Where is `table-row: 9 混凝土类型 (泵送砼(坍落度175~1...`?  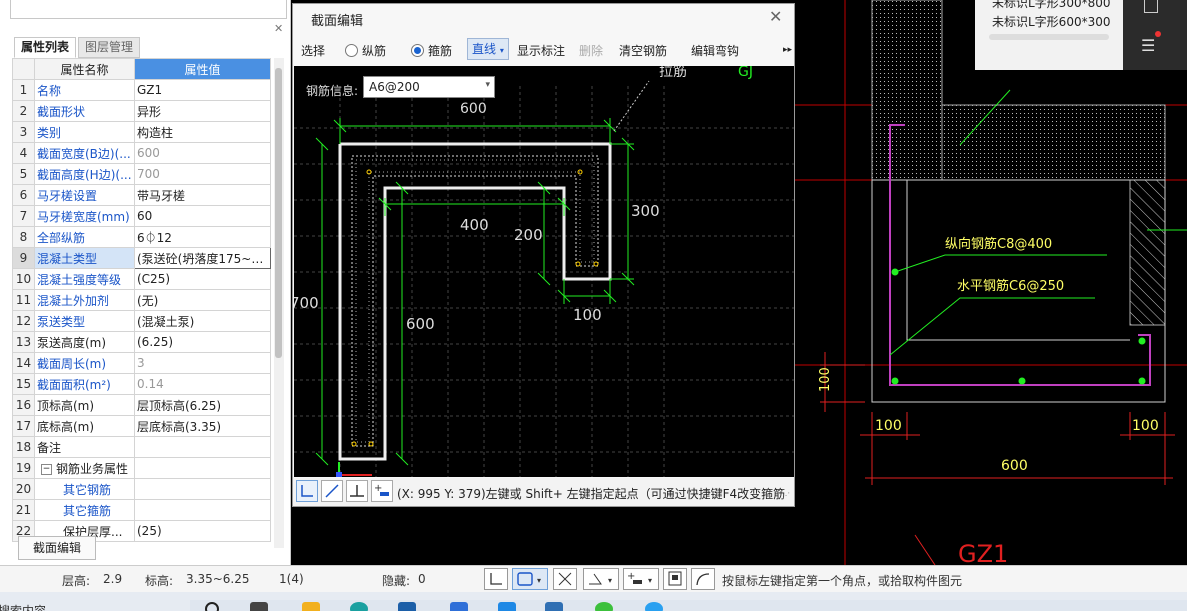
table-row: 9 混凝土类型 (泵送砼(坍落度175~1... is located at coordinates (141, 258).